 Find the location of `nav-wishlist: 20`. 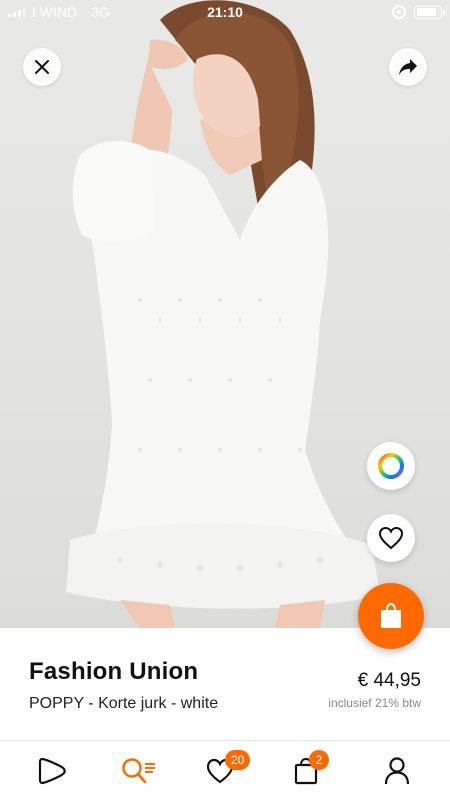

nav-wishlist: 20 is located at coordinates (225, 771).